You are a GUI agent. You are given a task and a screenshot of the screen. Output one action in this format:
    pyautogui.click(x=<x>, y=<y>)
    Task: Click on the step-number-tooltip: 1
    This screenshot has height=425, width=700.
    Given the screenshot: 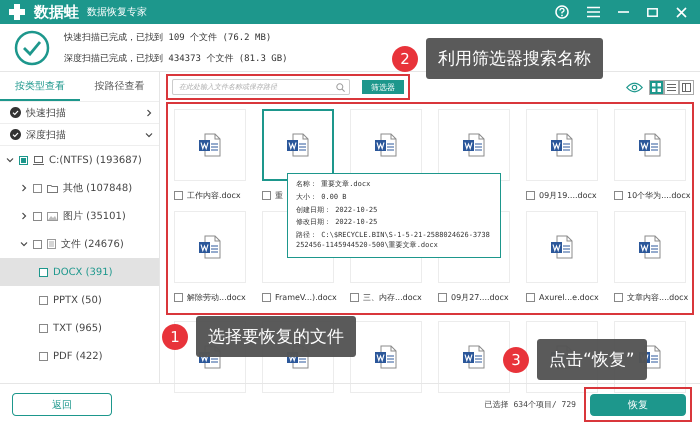 What is the action you would take?
    pyautogui.click(x=175, y=337)
    